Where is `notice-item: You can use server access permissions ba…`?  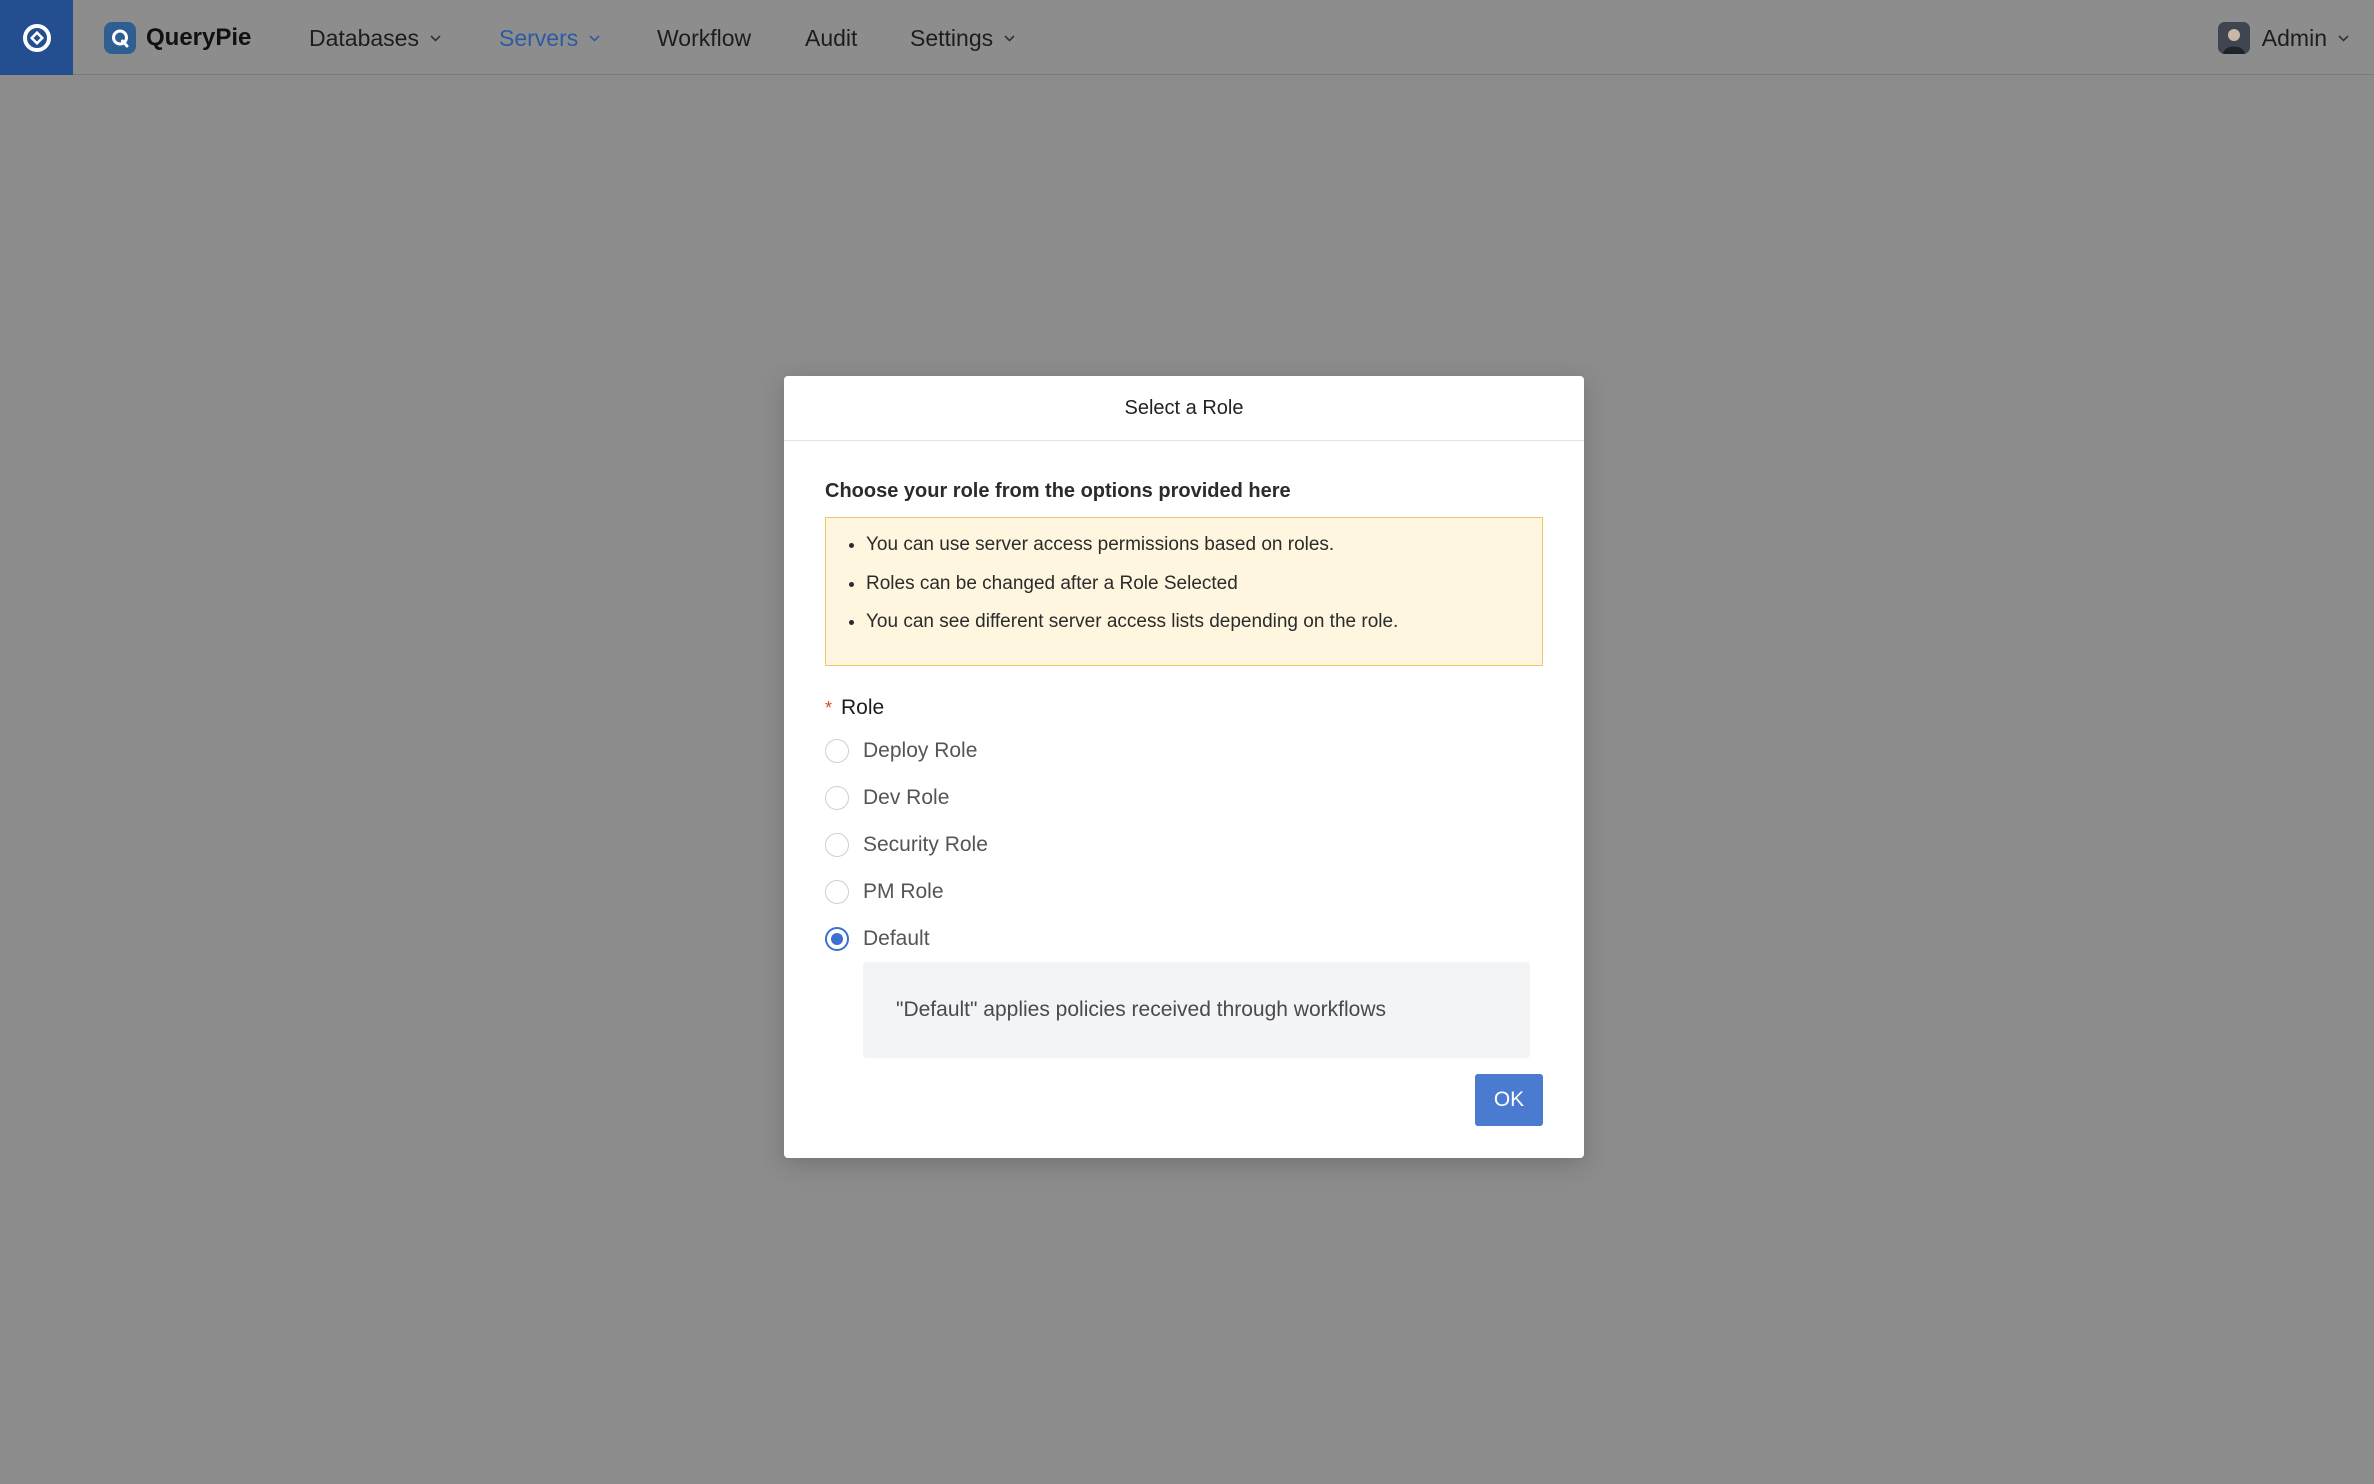 notice-item: You can use server access permissions ba… is located at coordinates (1204, 545).